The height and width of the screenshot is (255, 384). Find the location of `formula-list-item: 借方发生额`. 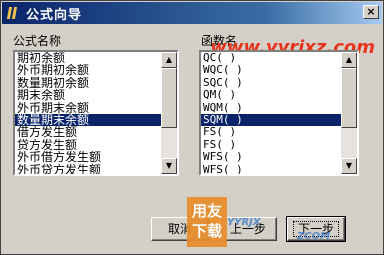

formula-list-item: 借方发生额 is located at coordinates (88, 132).